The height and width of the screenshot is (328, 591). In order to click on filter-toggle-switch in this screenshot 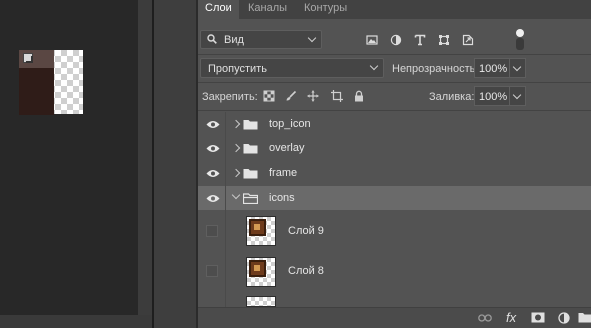, I will do `click(520, 40)`.